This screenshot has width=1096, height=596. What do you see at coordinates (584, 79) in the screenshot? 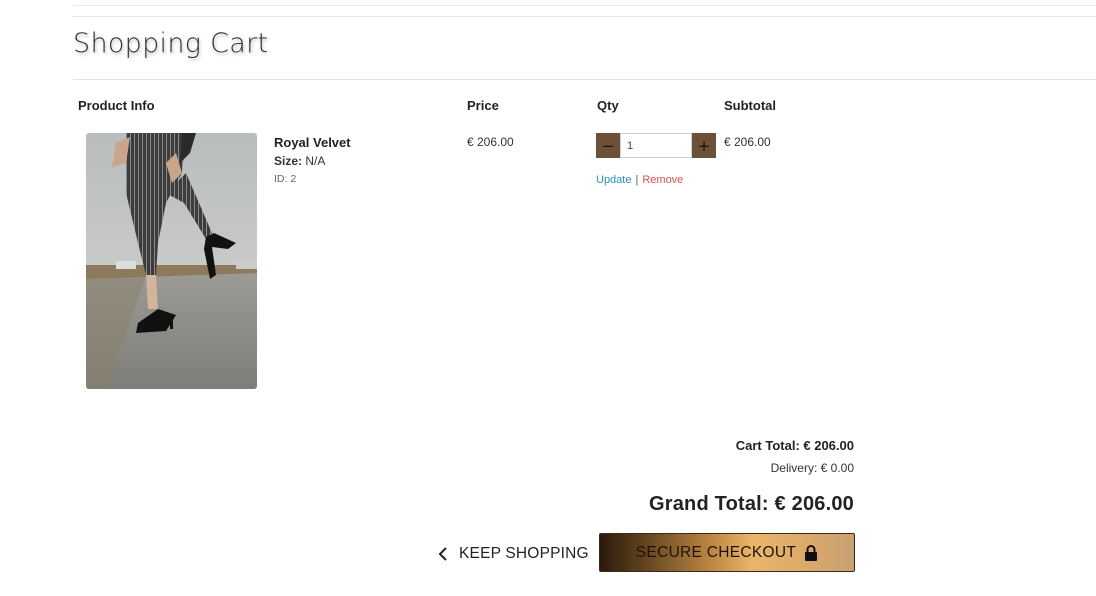
I see `title-divider` at bounding box center [584, 79].